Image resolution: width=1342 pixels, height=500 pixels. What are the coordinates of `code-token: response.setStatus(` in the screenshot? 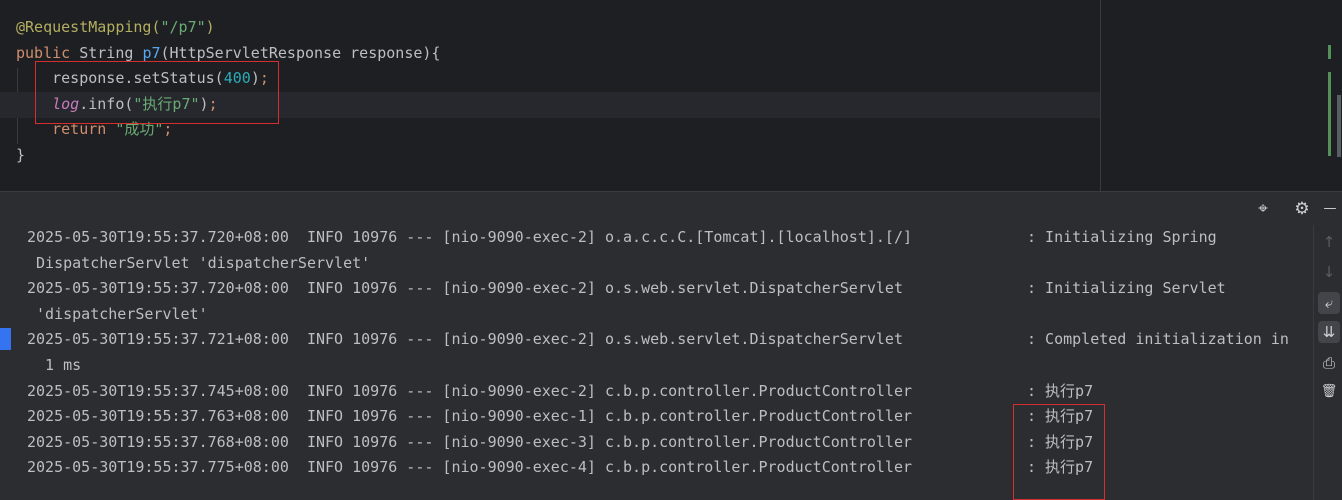 It's located at (120, 78).